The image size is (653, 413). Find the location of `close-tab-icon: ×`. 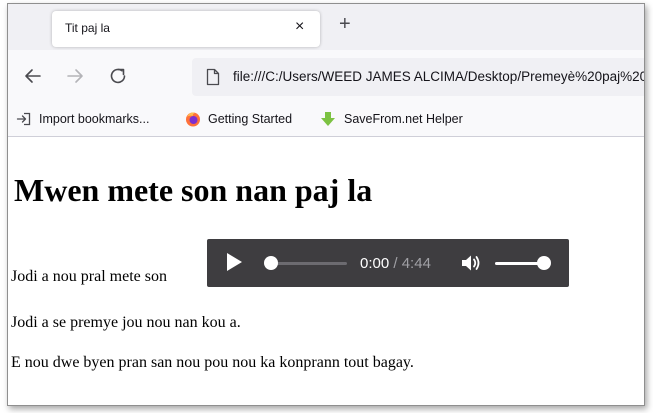

close-tab-icon: × is located at coordinates (299, 27).